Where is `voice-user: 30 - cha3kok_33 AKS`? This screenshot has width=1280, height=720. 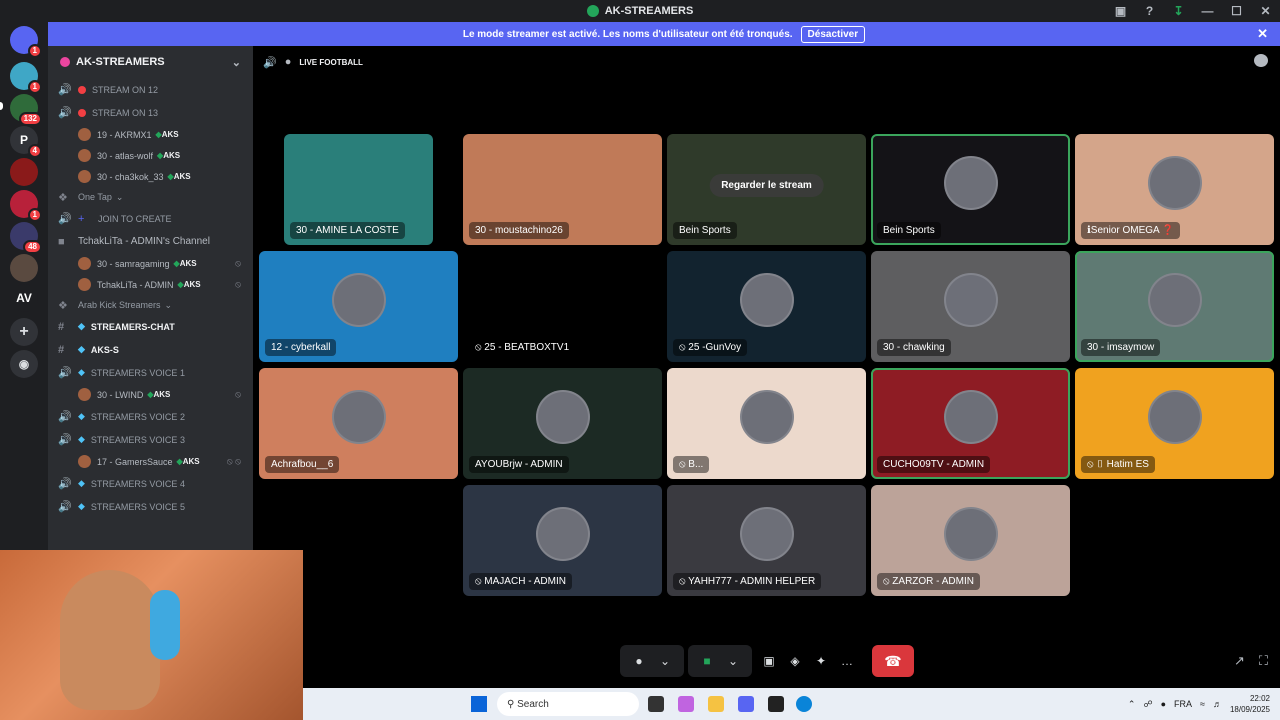 voice-user: 30 - cha3kok_33 AKS is located at coordinates (150, 176).